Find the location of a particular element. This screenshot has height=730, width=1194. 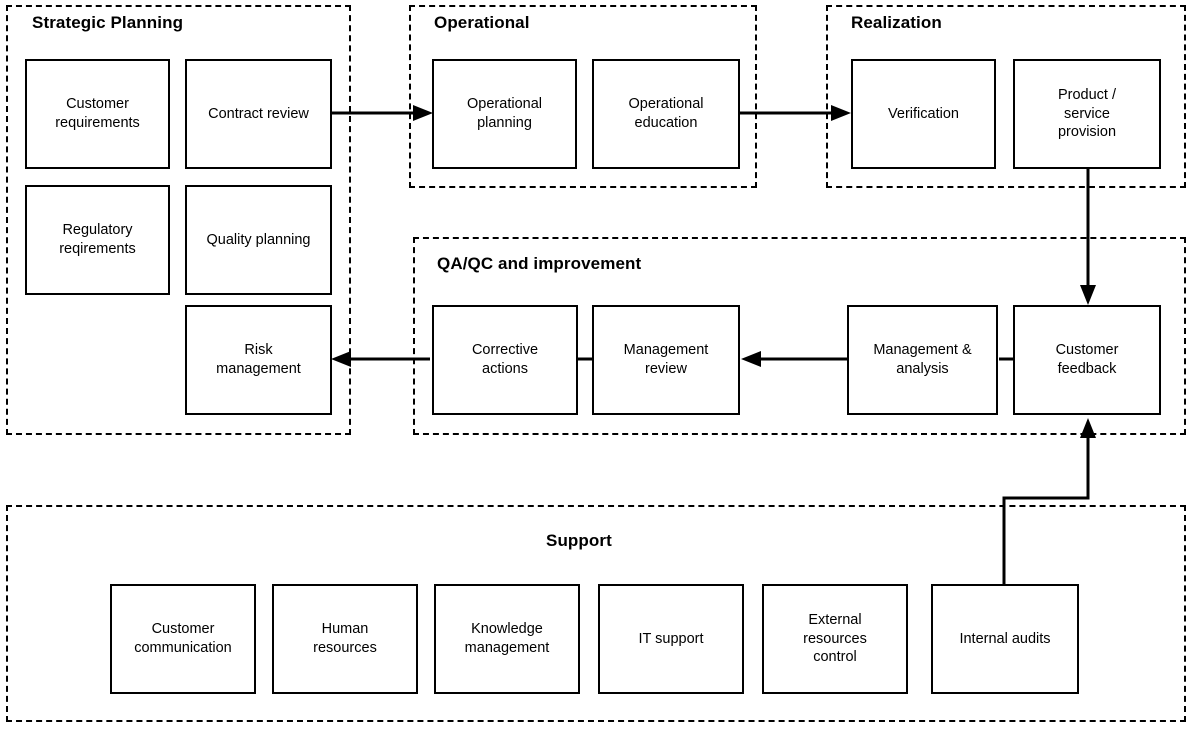

node-risk-management-line1: Risk is located at coordinates (258, 350).